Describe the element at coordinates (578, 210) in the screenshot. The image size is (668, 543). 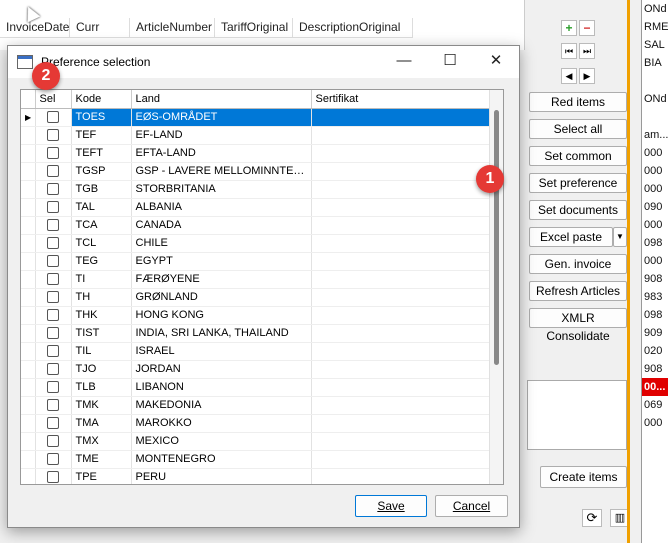
I see `set-documents-button: Set documents` at that location.